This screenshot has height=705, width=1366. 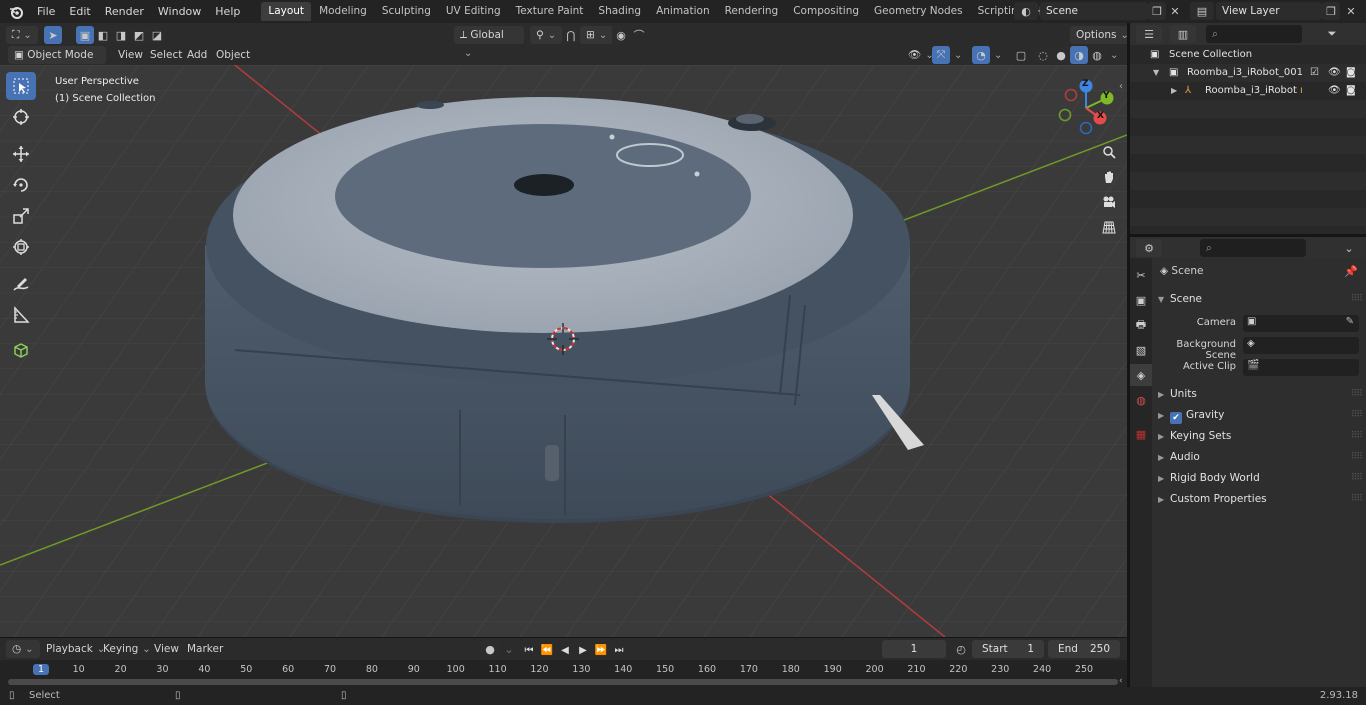 What do you see at coordinates (1112, 55) in the screenshot?
I see `shading-dropdown-icon` at bounding box center [1112, 55].